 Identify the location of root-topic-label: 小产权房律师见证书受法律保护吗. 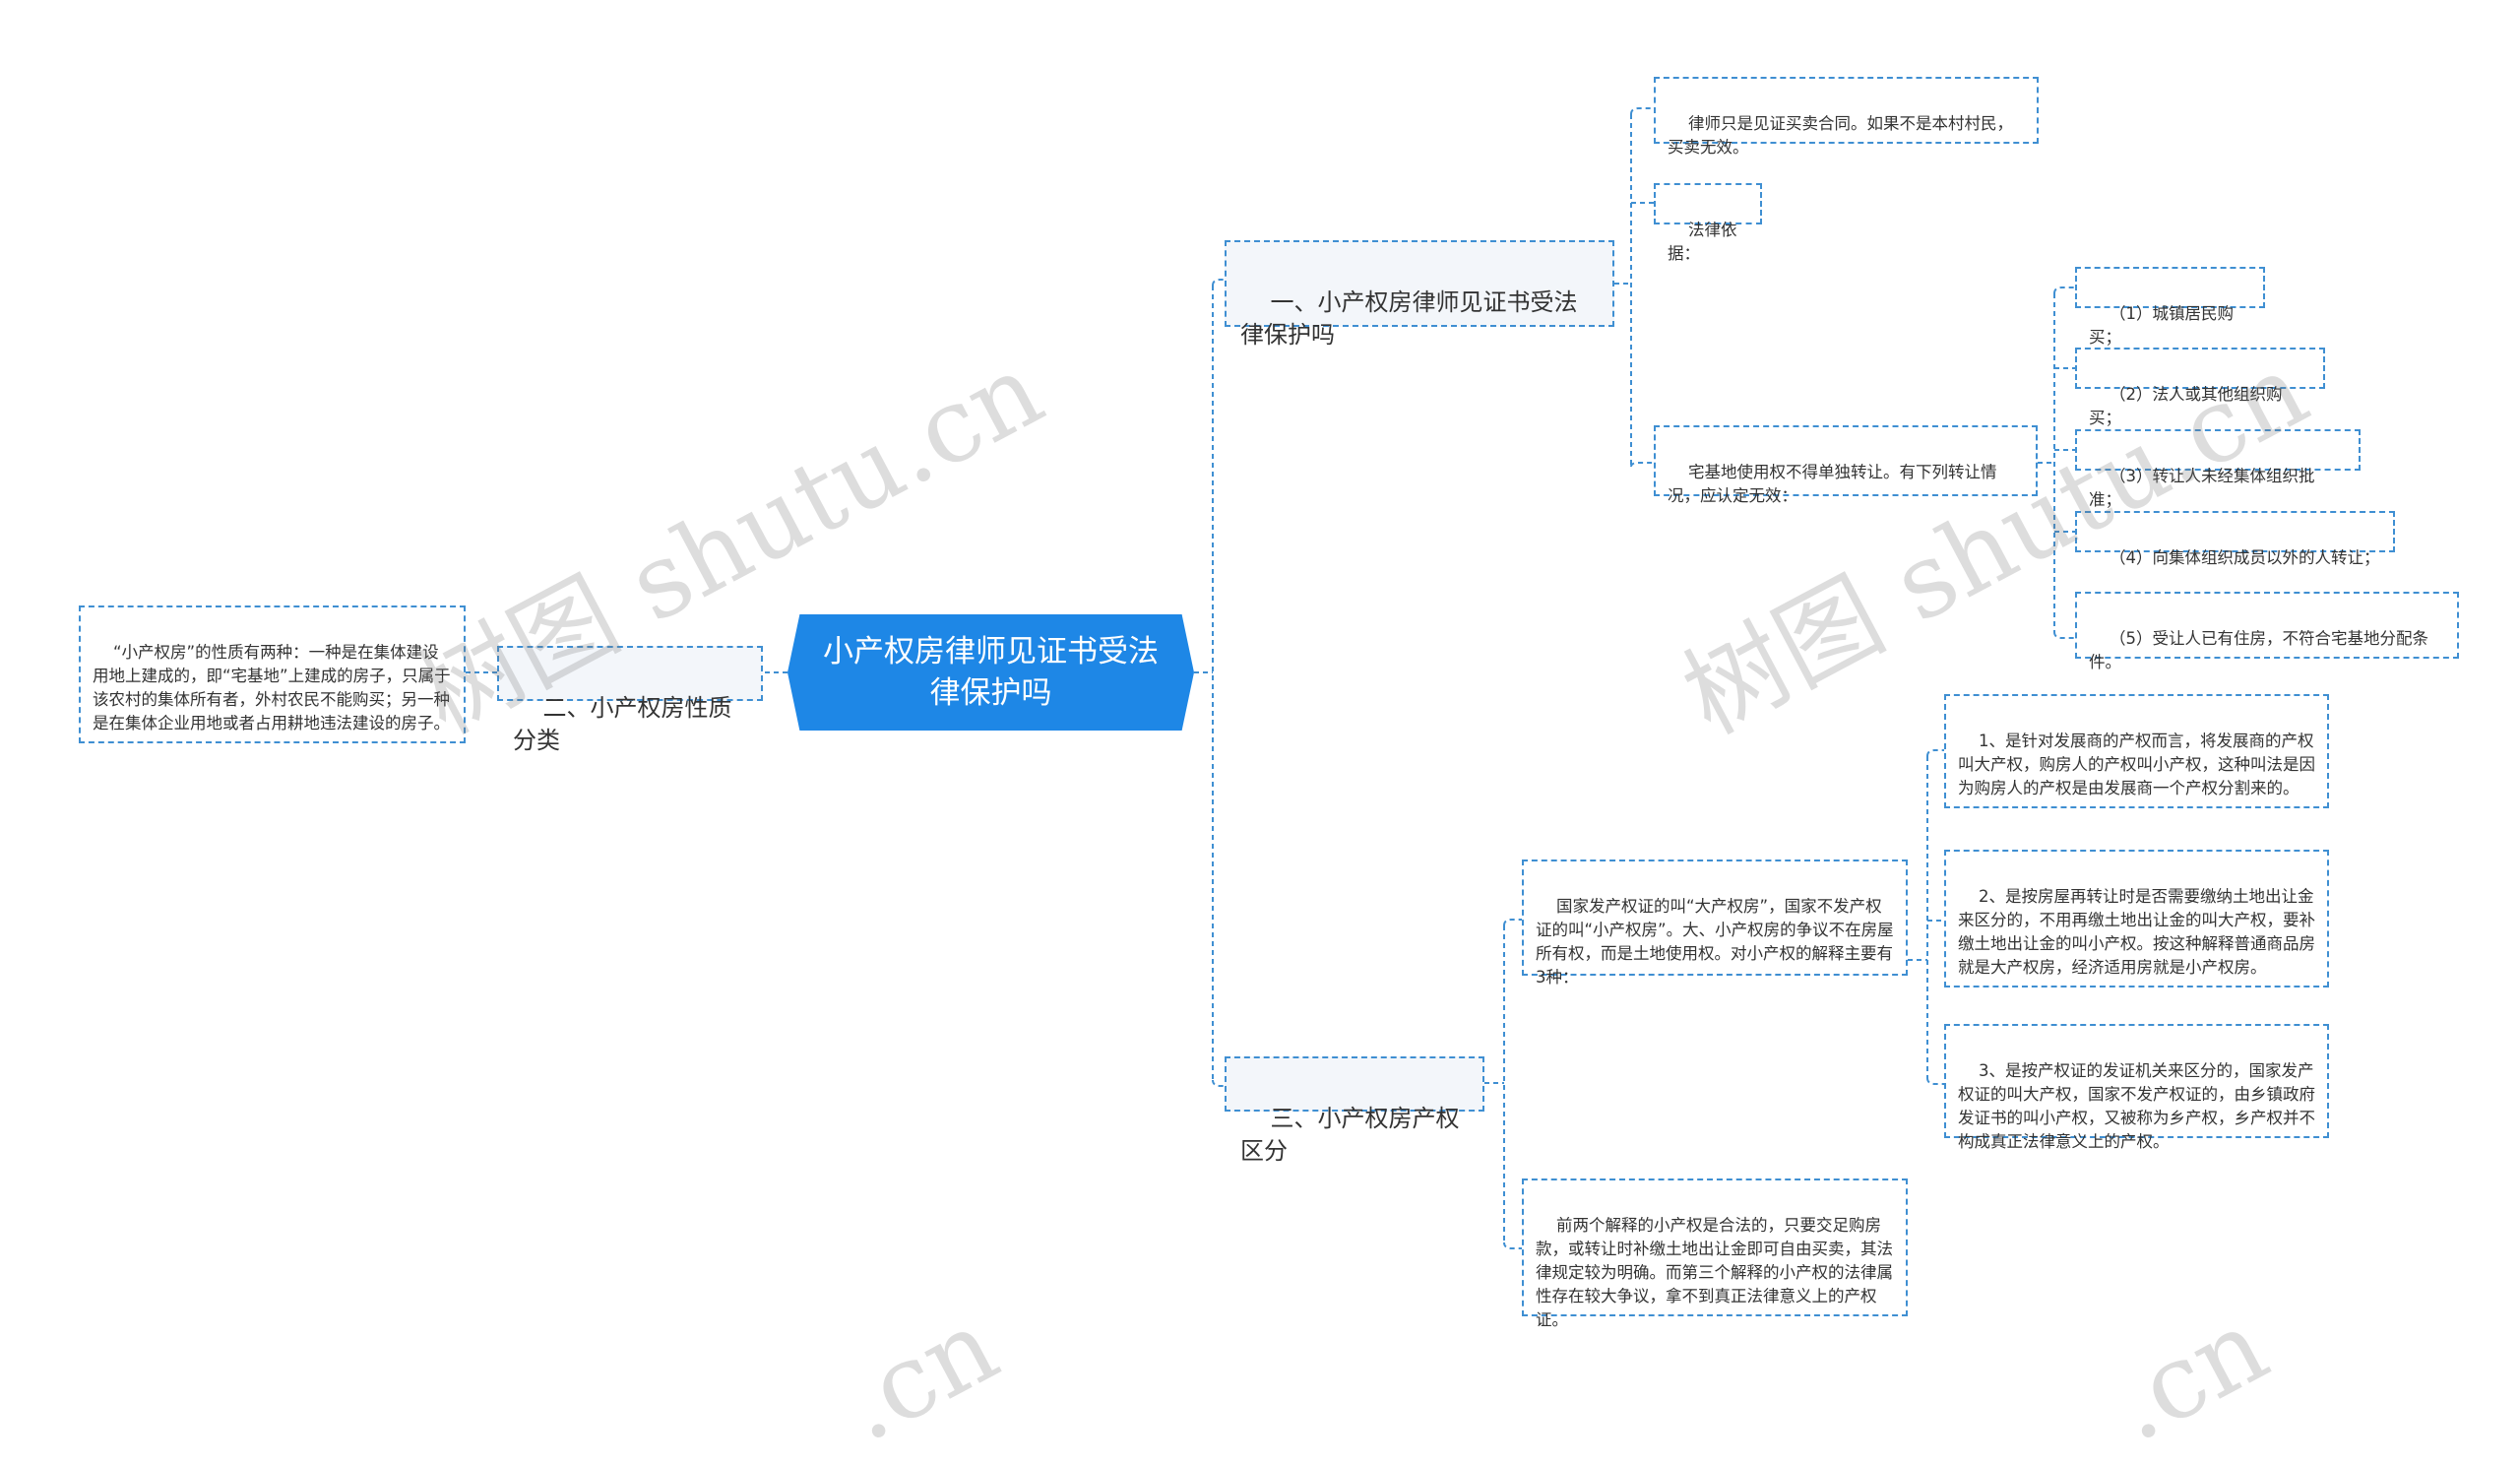
(991, 672).